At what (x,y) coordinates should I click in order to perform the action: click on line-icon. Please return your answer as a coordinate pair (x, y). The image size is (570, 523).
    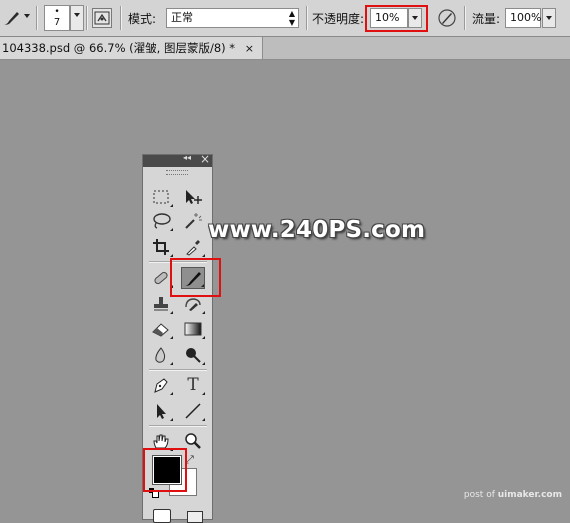
    Looking at the image, I should click on (193, 411).